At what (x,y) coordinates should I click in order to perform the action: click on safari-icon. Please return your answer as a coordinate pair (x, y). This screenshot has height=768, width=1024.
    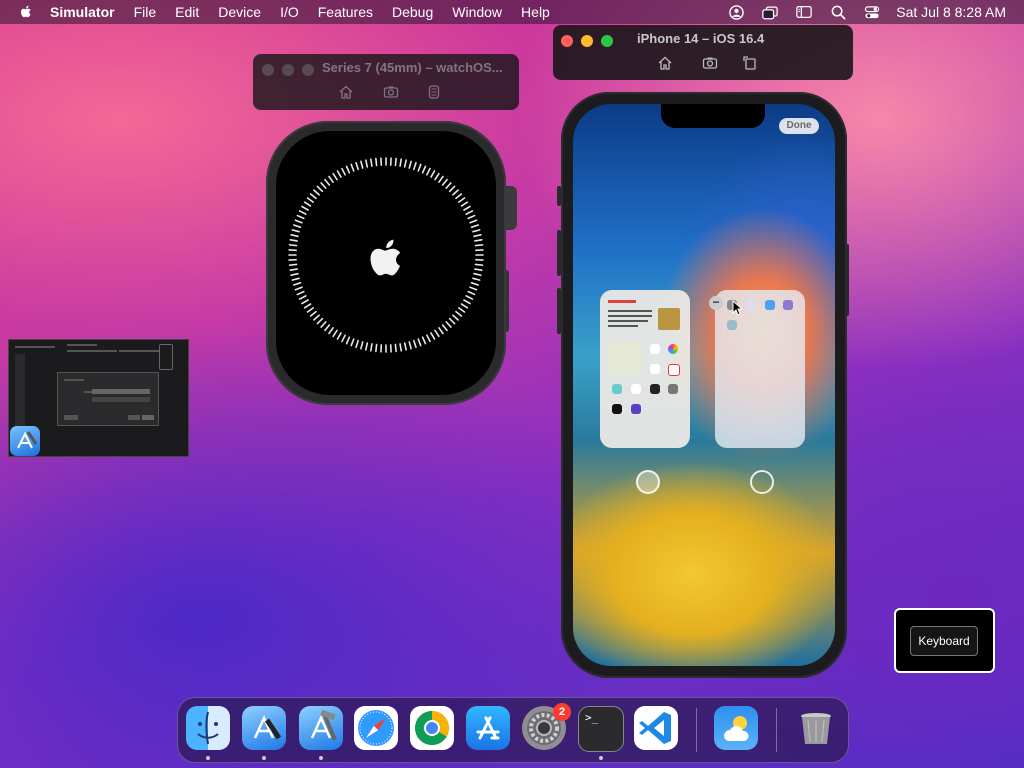
    Looking at the image, I should click on (376, 728).